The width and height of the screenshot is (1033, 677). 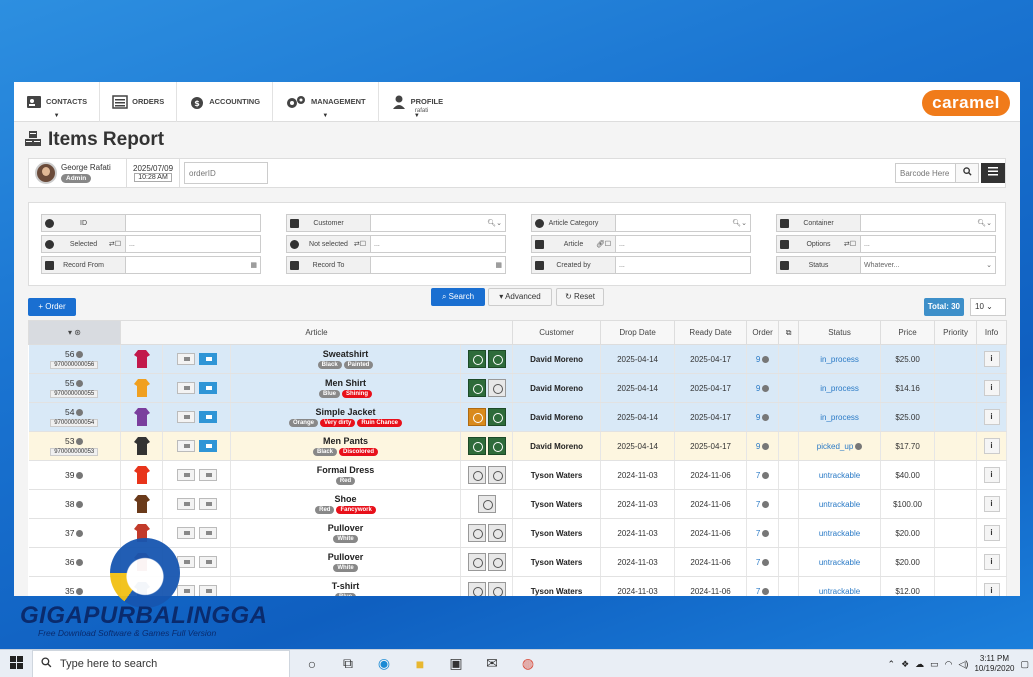 What do you see at coordinates (638, 332) in the screenshot?
I see `drop-date-header: Drop Date` at bounding box center [638, 332].